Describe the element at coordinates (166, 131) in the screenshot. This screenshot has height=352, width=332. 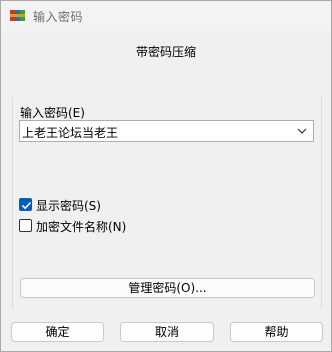
I see `password-combobox: 上老王论坛当老王` at that location.